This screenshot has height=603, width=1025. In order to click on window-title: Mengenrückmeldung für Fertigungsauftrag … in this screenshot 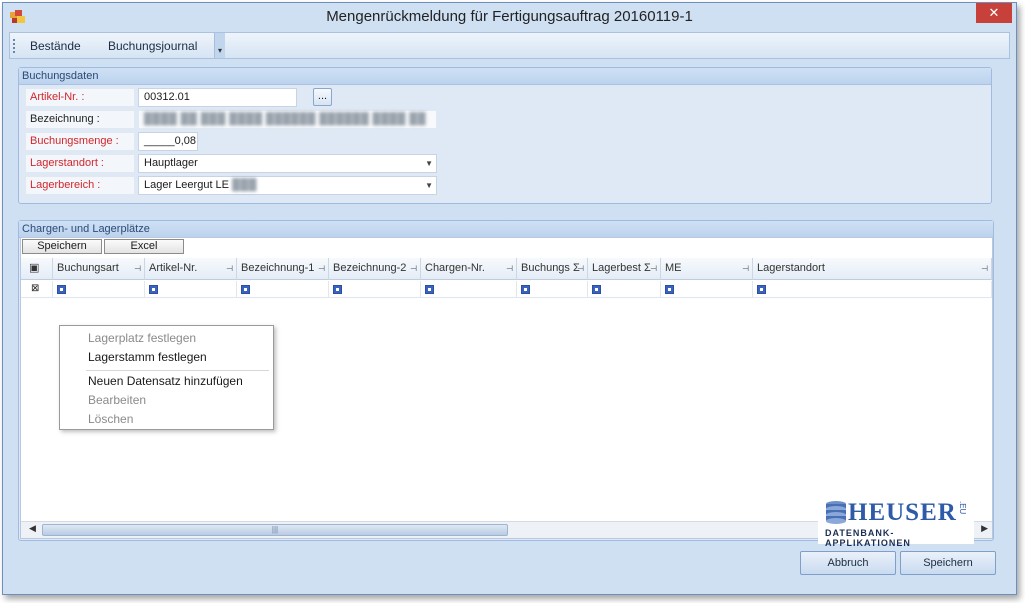, I will do `click(509, 16)`.